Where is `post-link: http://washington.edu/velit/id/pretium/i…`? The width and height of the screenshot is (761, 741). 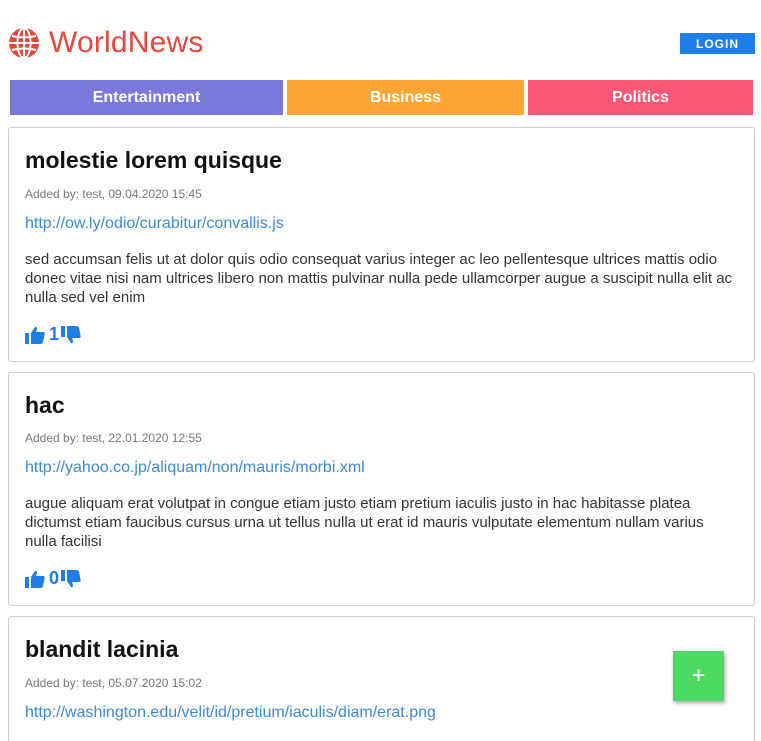 post-link: http://washington.edu/velit/id/pretium/i… is located at coordinates (230, 713).